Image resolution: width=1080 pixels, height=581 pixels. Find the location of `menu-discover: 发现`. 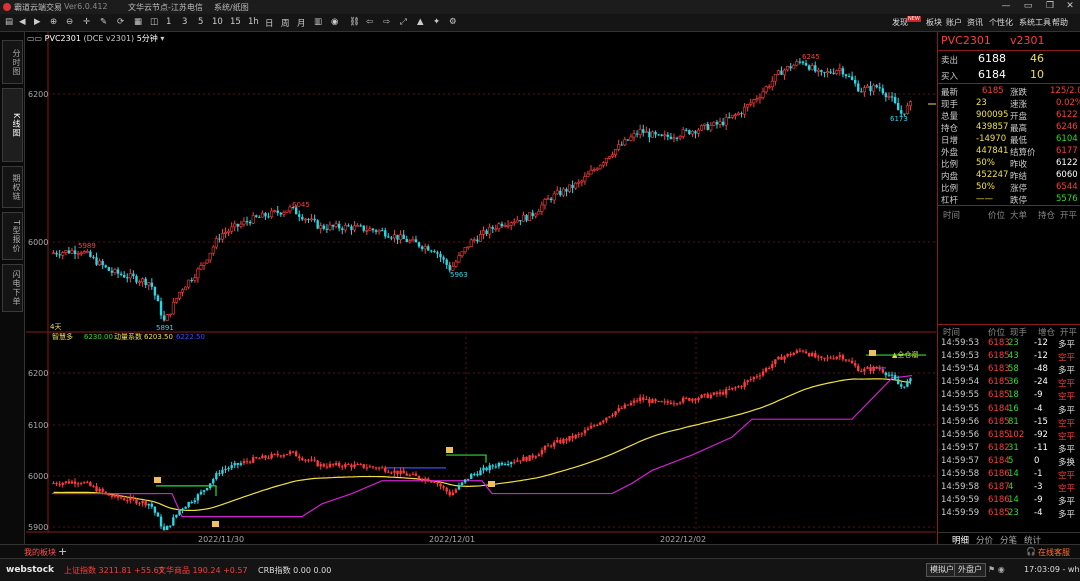

menu-discover: 发现 is located at coordinates (900, 22).